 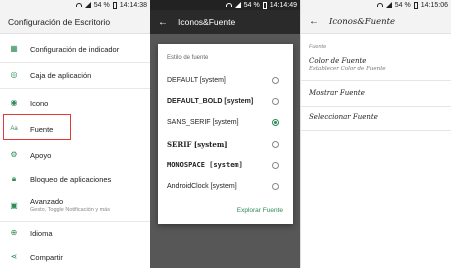 I want to click on menu-item-app-lock: 🔒︎ Bloqueo de aplicaciones, so click(x=75, y=179).